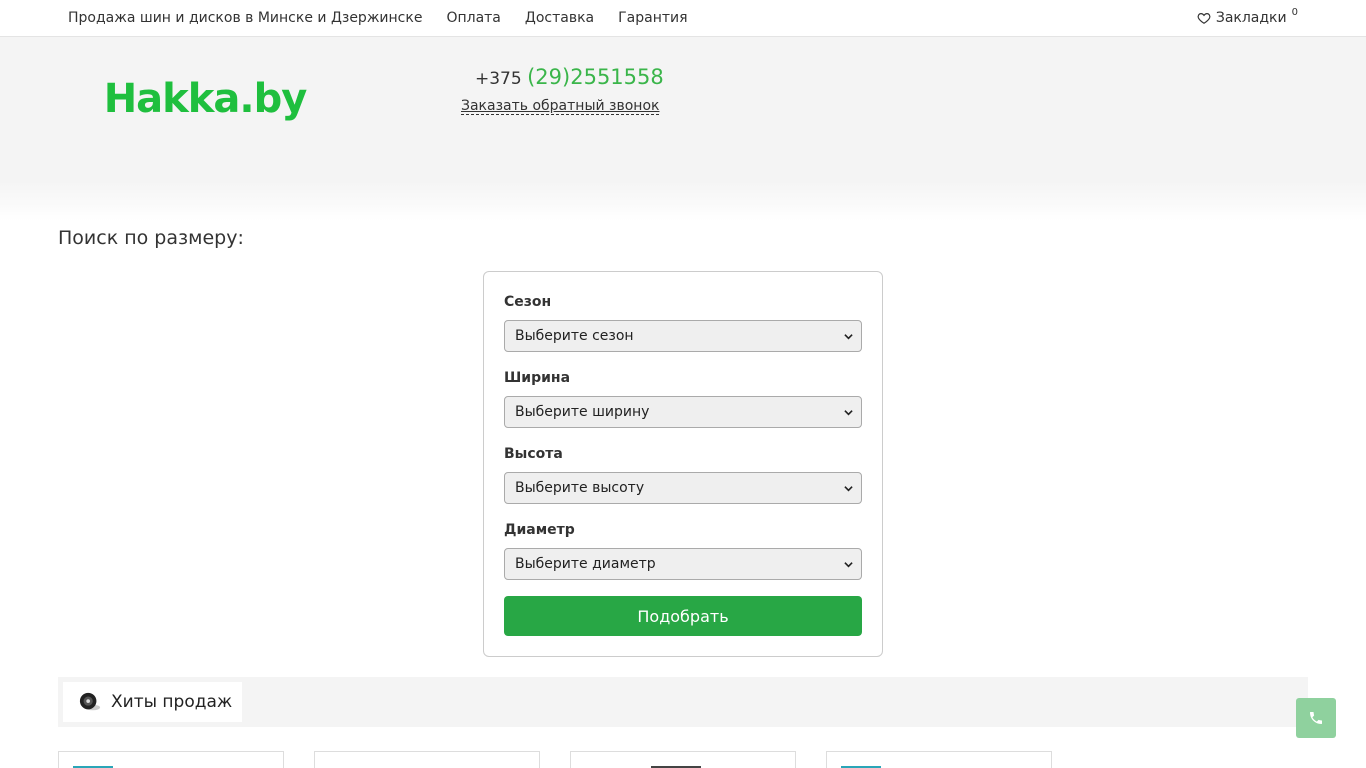  Describe the element at coordinates (558, 759) in the screenshot. I see `product-cards` at that location.